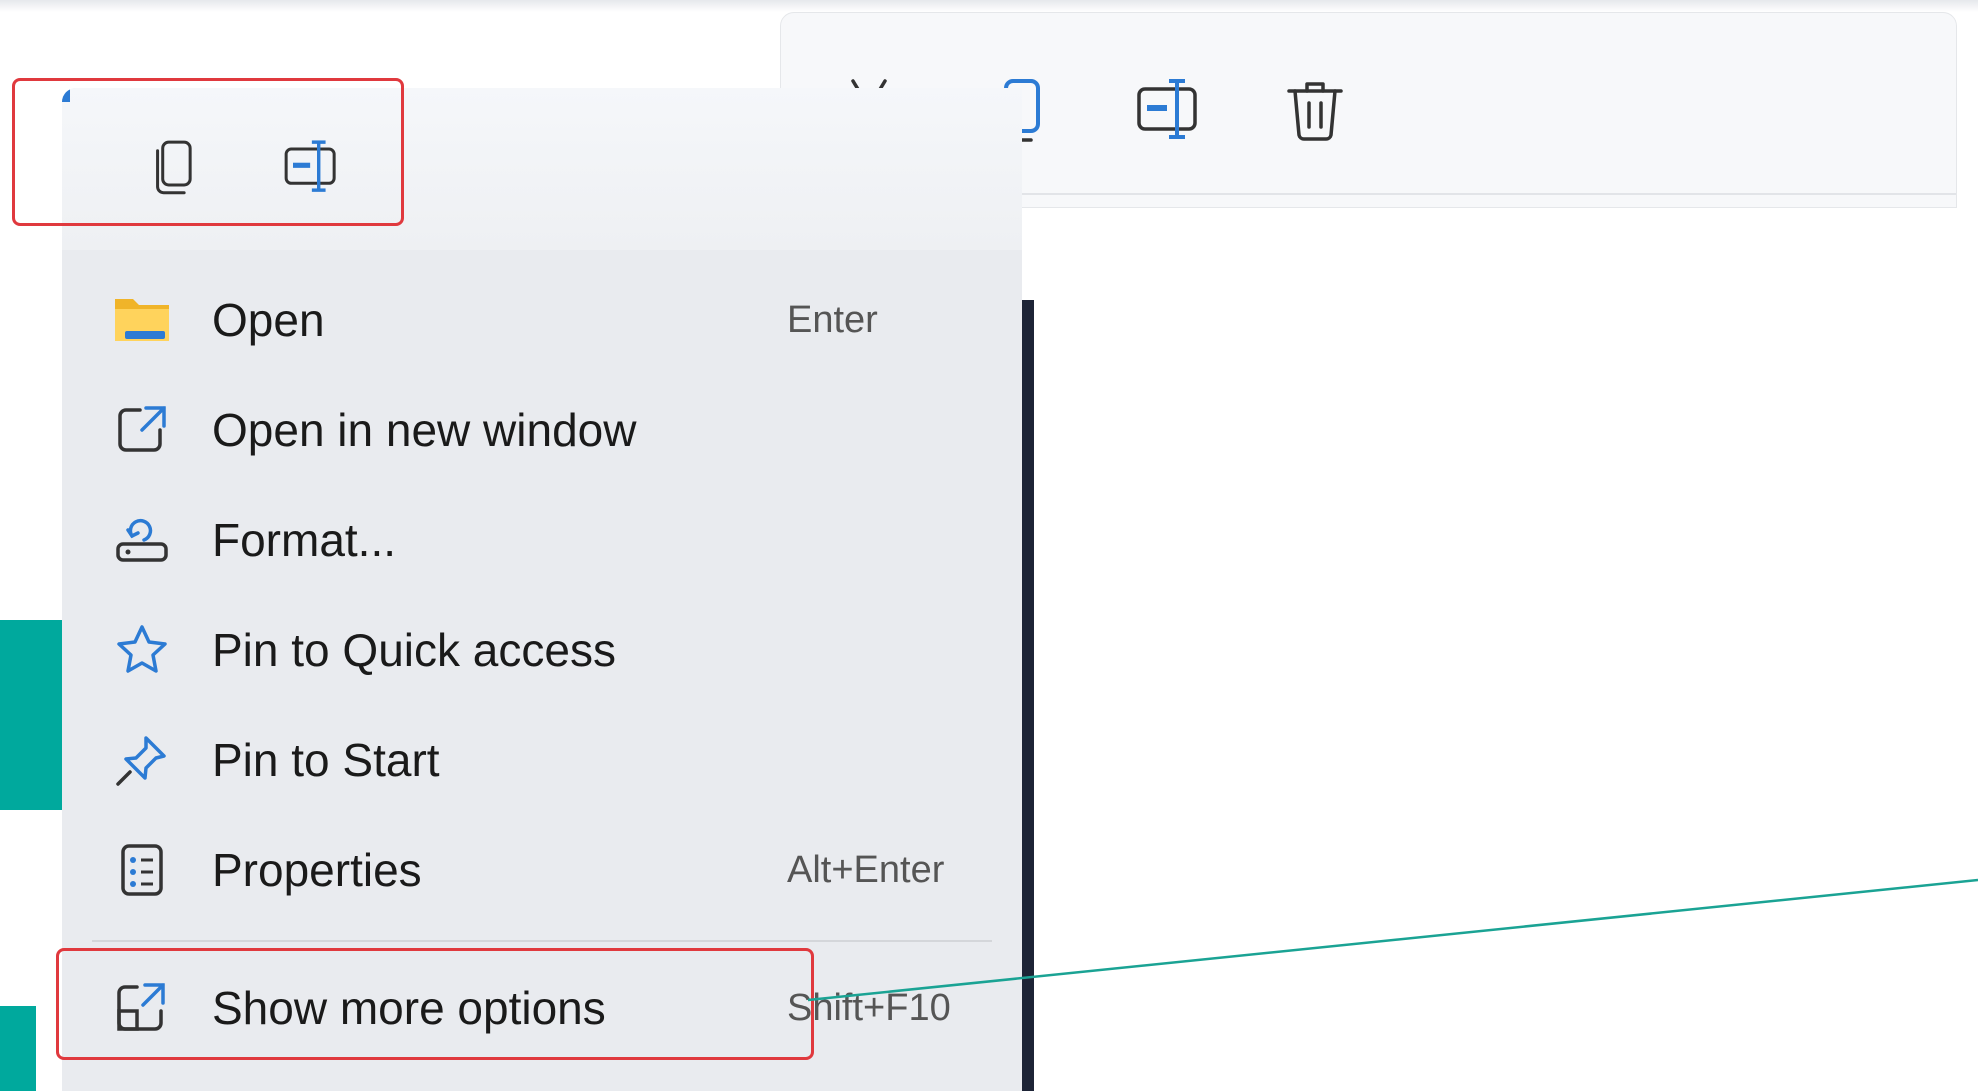  Describe the element at coordinates (832, 319) in the screenshot. I see `menu-item-shortcut: Enter` at that location.